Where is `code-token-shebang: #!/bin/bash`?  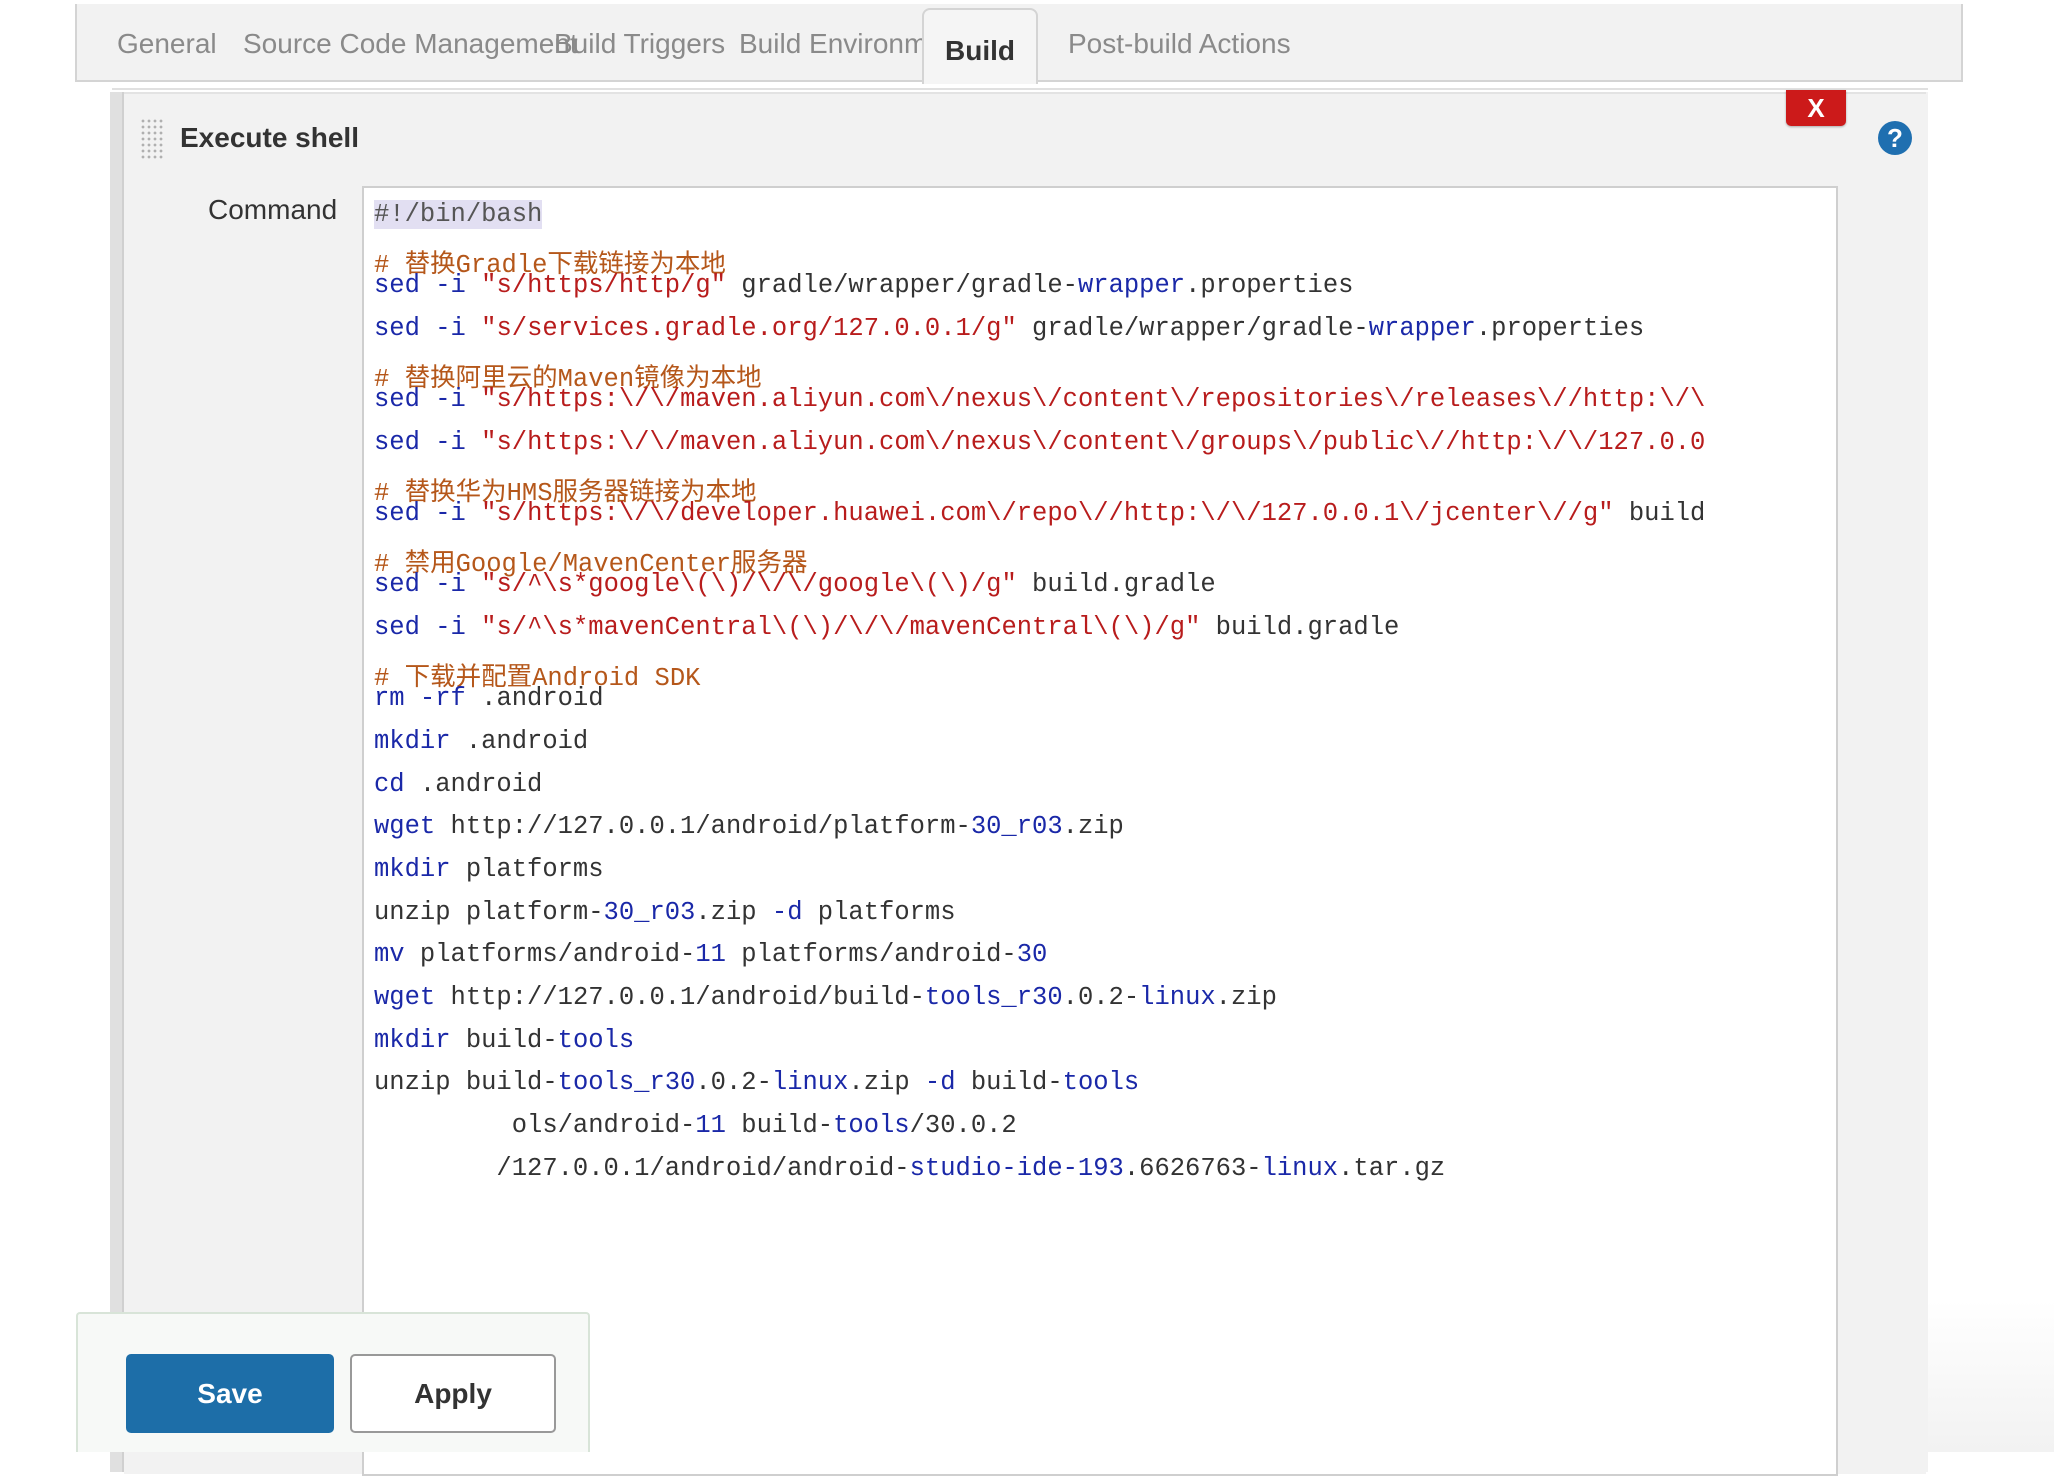
code-token-shebang: #!/bin/bash is located at coordinates (458, 214).